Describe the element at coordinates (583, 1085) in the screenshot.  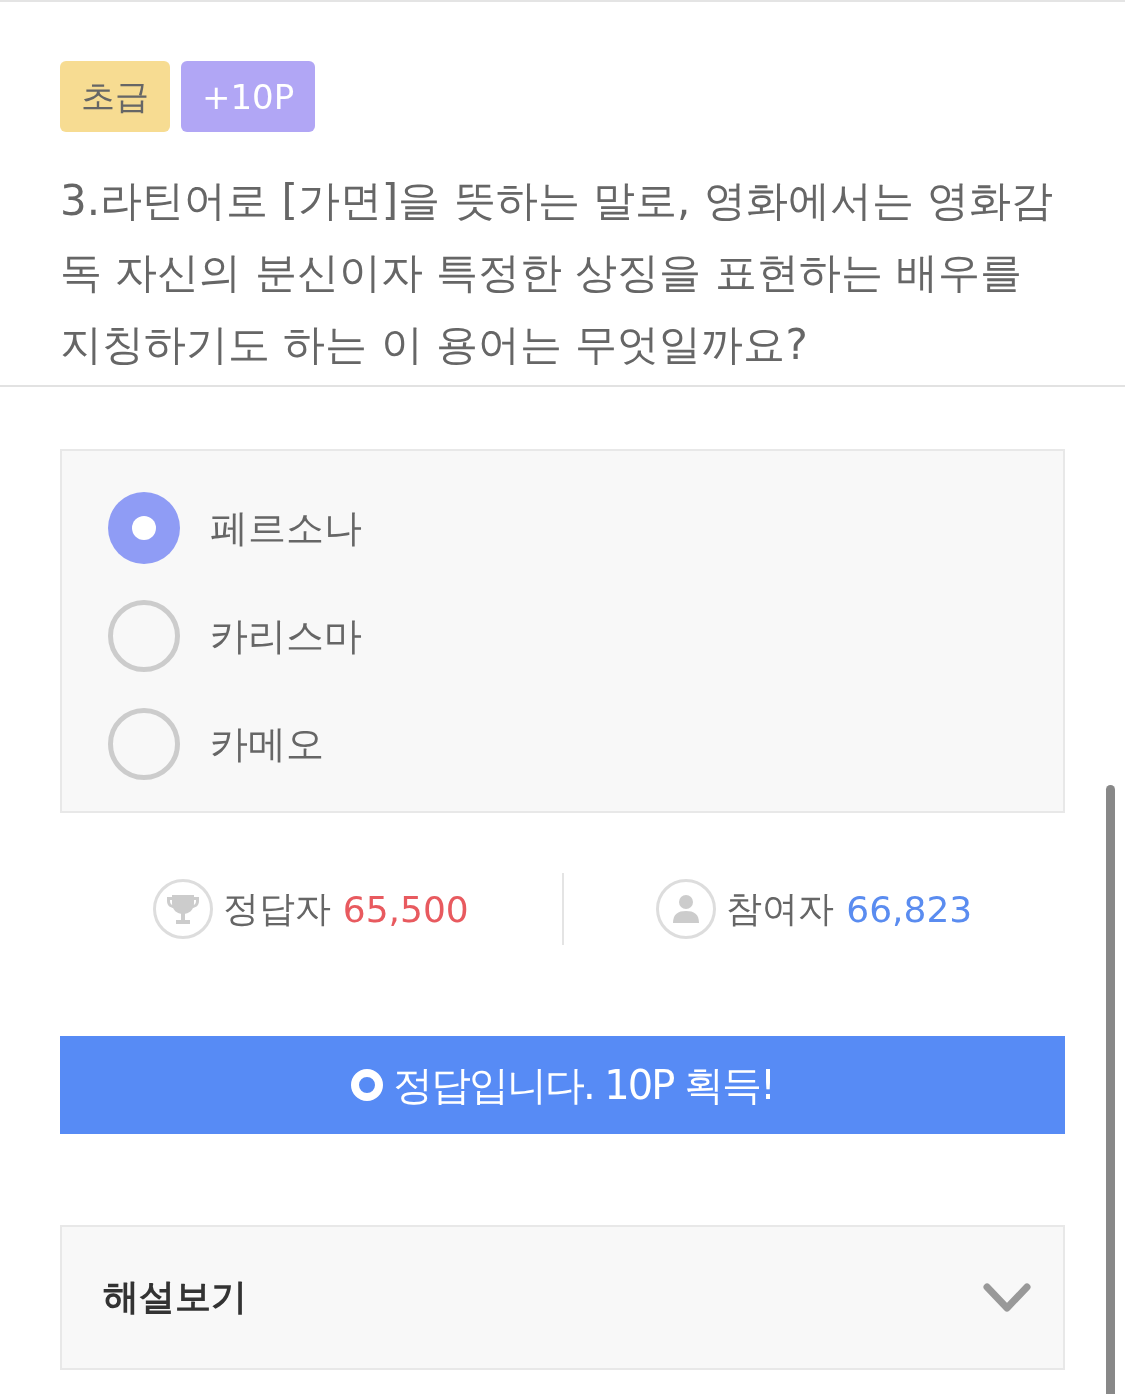
I see `result-message: 정답입니다. 10P 획득!` at that location.